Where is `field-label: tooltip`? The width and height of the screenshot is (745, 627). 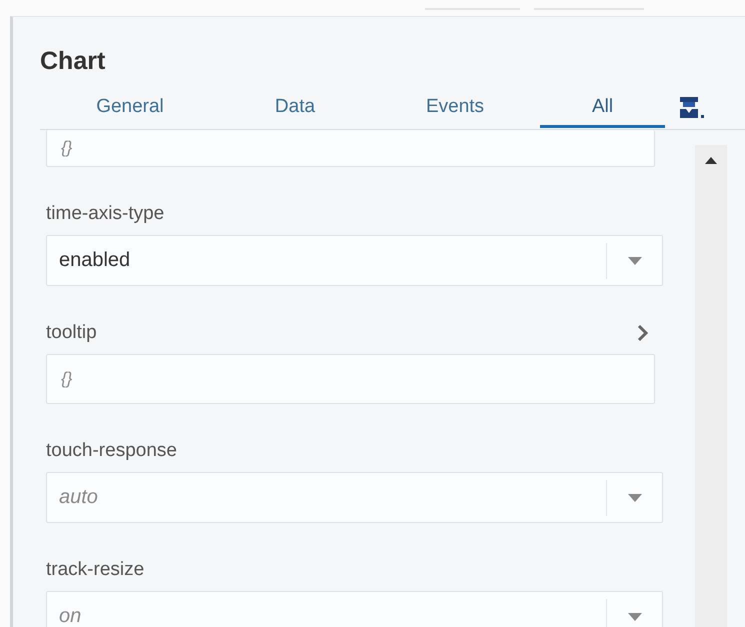
field-label: tooltip is located at coordinates (71, 333).